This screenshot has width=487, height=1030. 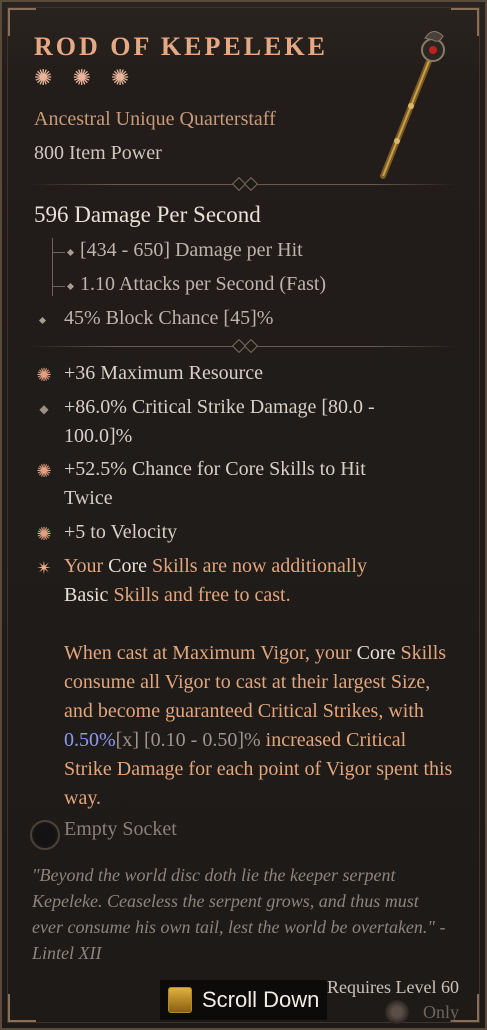 I want to click on scroll-down-label: Scroll Down, so click(x=261, y=999).